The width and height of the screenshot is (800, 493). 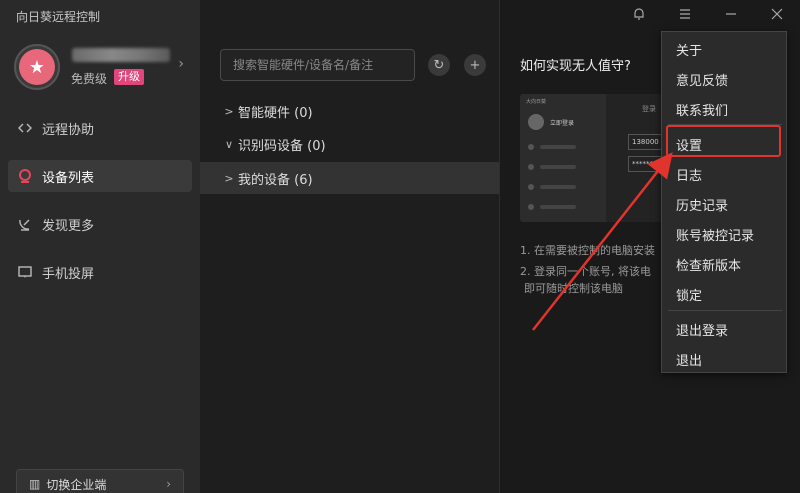 What do you see at coordinates (275, 180) in the screenshot?
I see `tree-label: 我的设备 (6)` at bounding box center [275, 180].